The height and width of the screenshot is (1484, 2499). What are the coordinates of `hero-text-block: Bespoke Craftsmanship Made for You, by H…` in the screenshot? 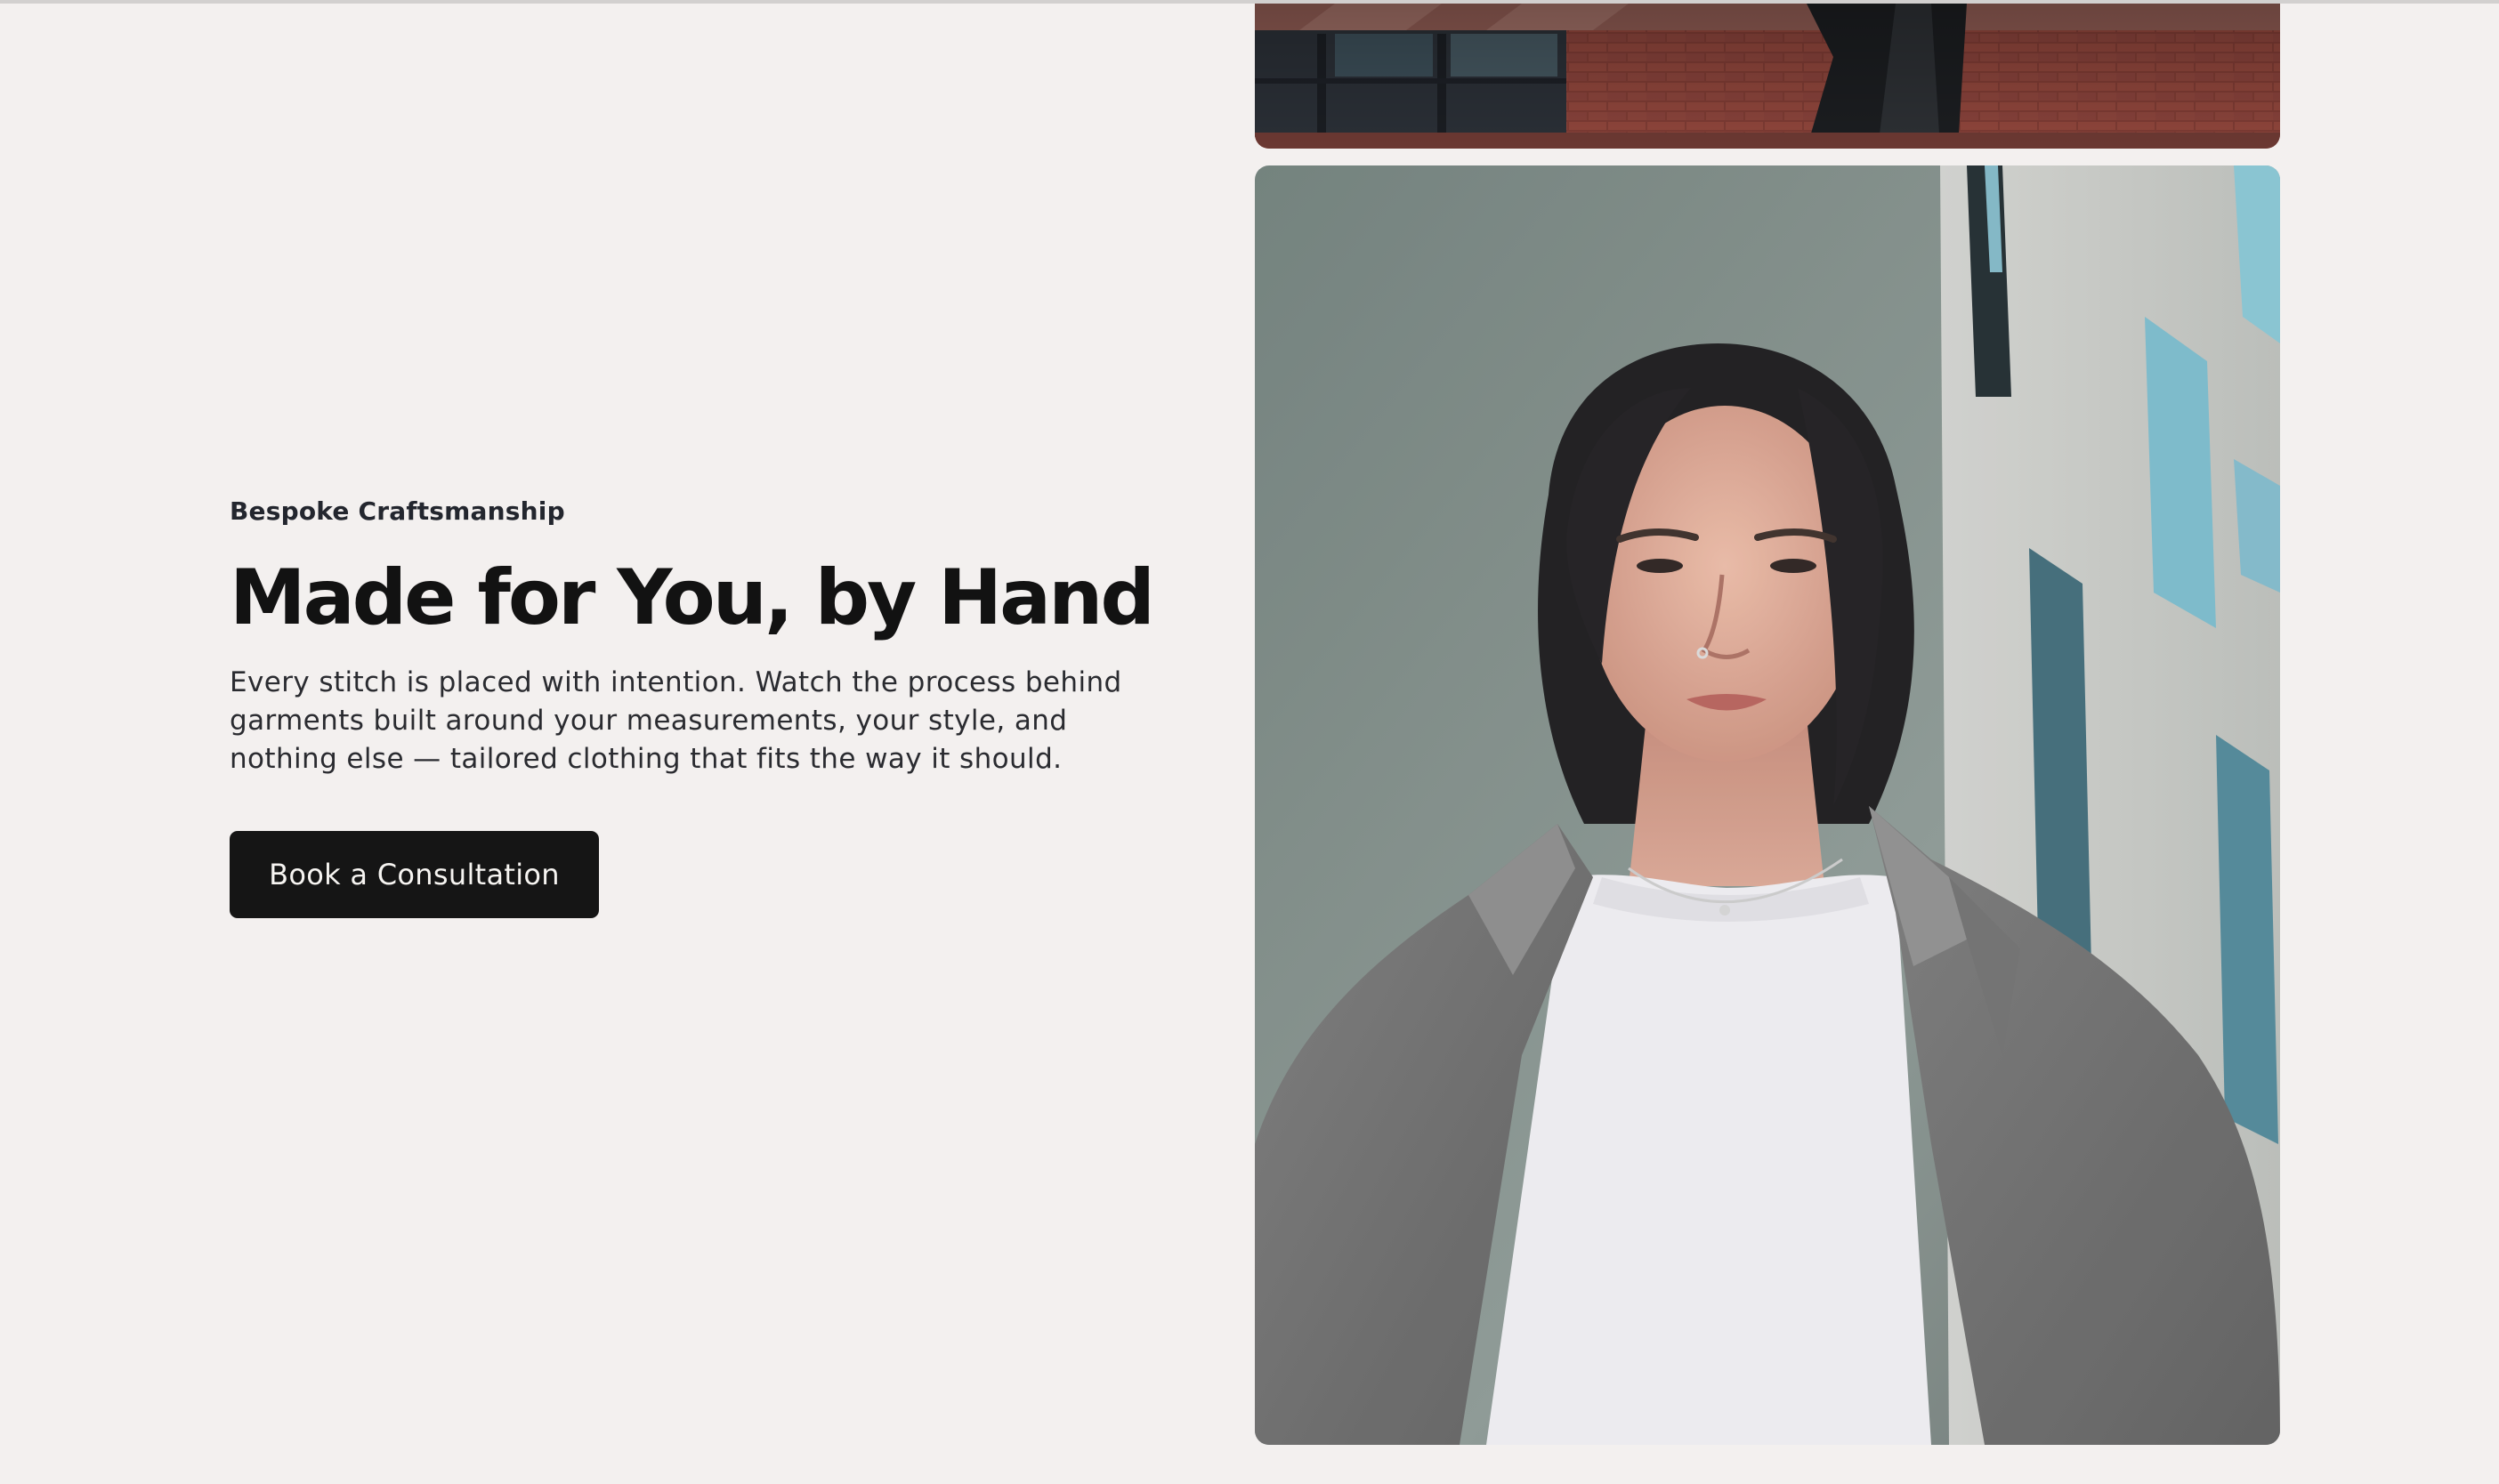 It's located at (701, 636).